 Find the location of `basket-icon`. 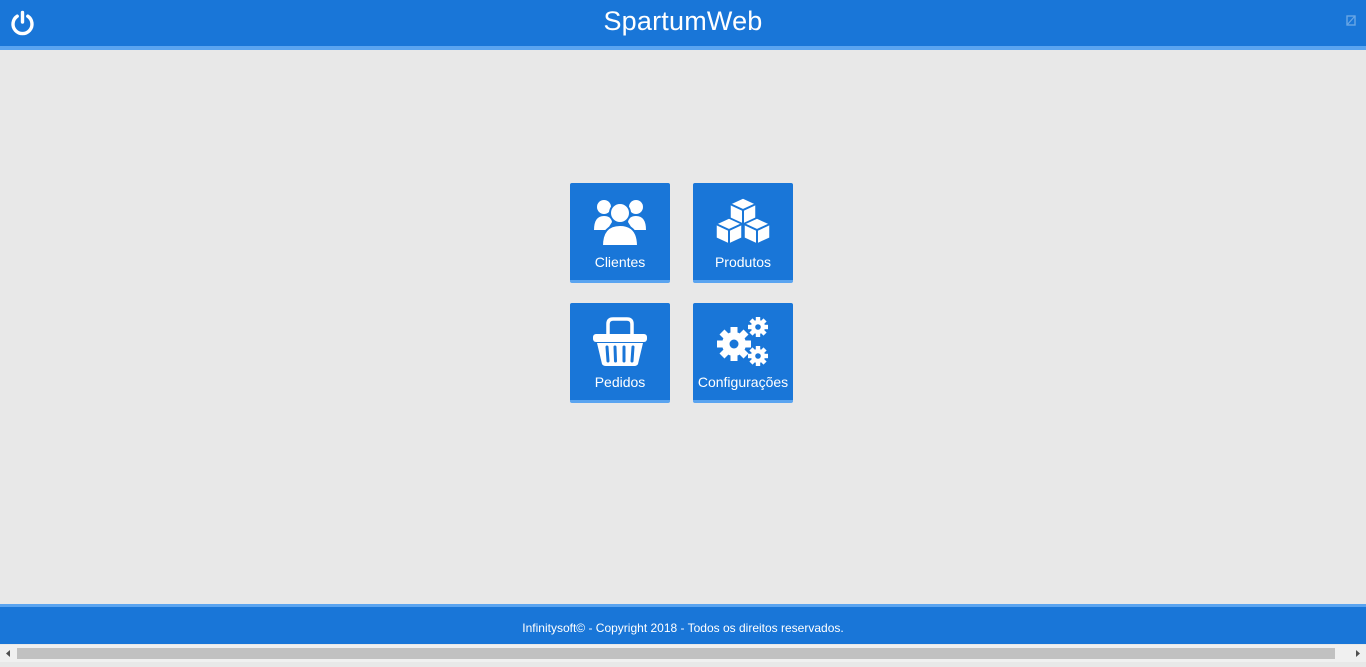

basket-icon is located at coordinates (620, 342).